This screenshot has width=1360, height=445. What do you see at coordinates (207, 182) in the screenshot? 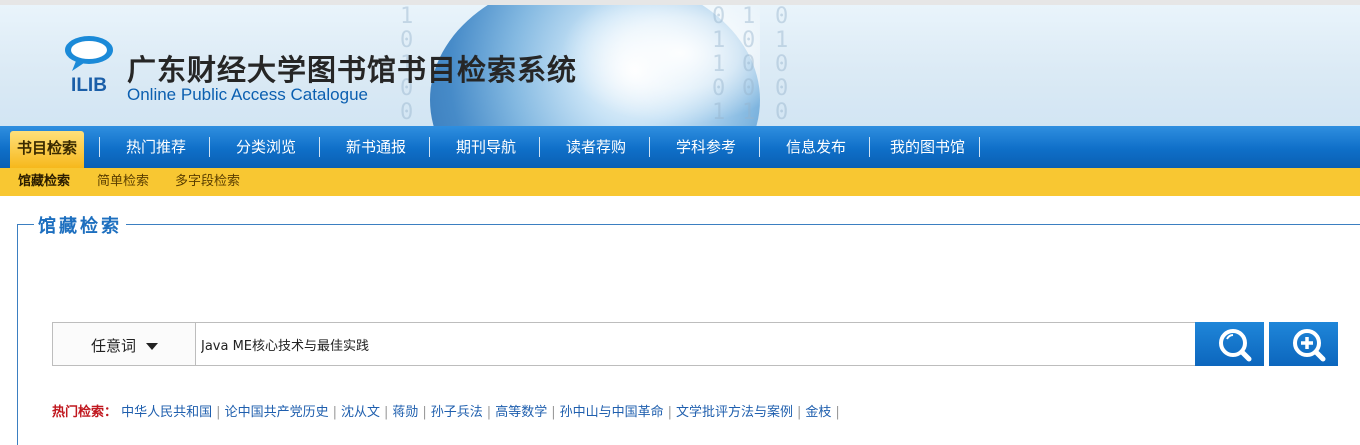
I see `subnav-item-multi-field-search: 多字段检索` at bounding box center [207, 182].